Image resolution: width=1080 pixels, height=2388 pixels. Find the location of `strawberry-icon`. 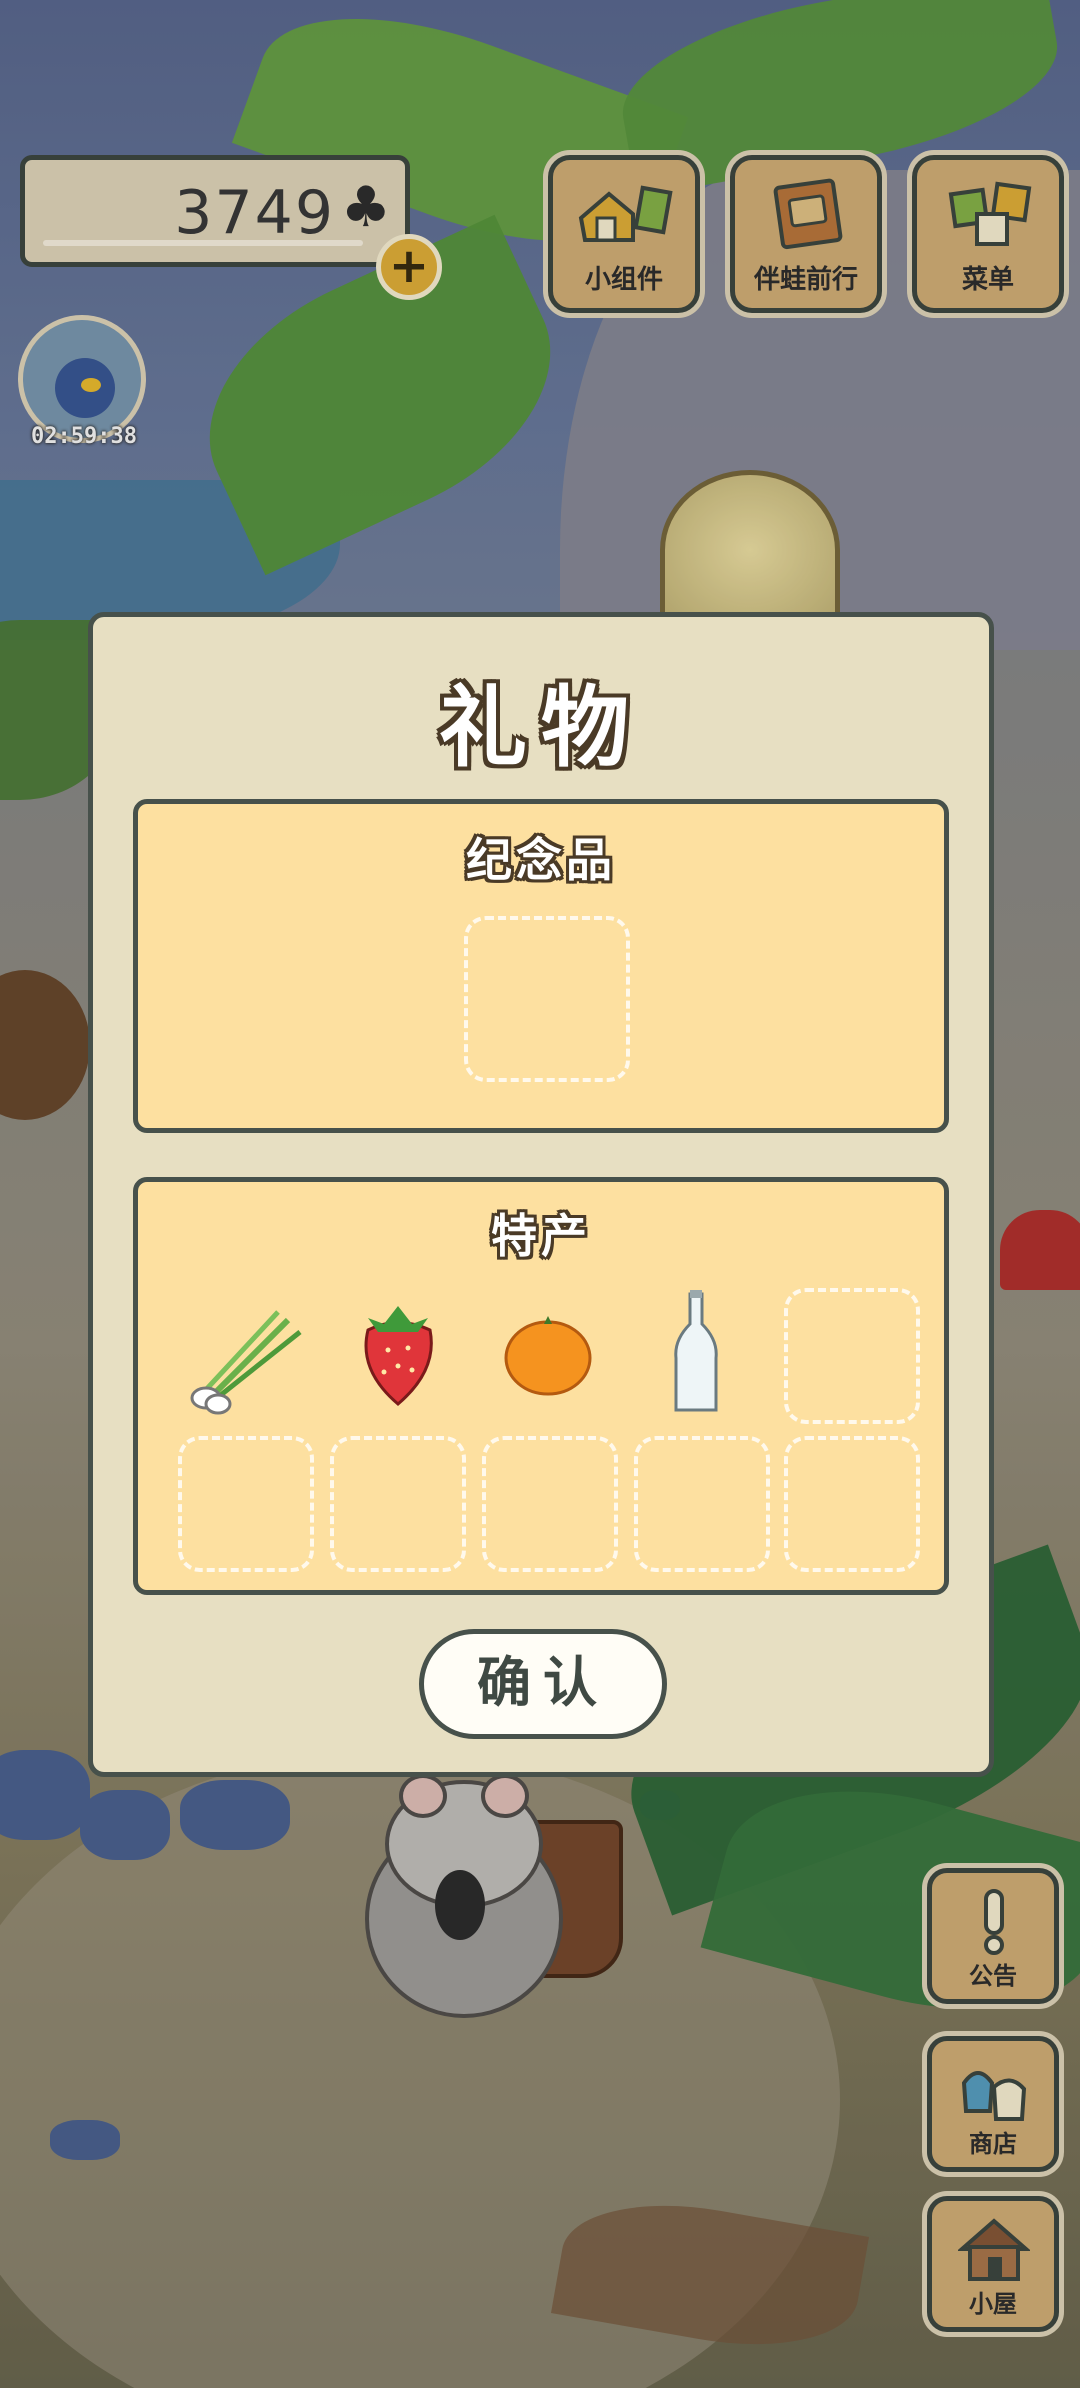

strawberry-icon is located at coordinates (398, 1355).